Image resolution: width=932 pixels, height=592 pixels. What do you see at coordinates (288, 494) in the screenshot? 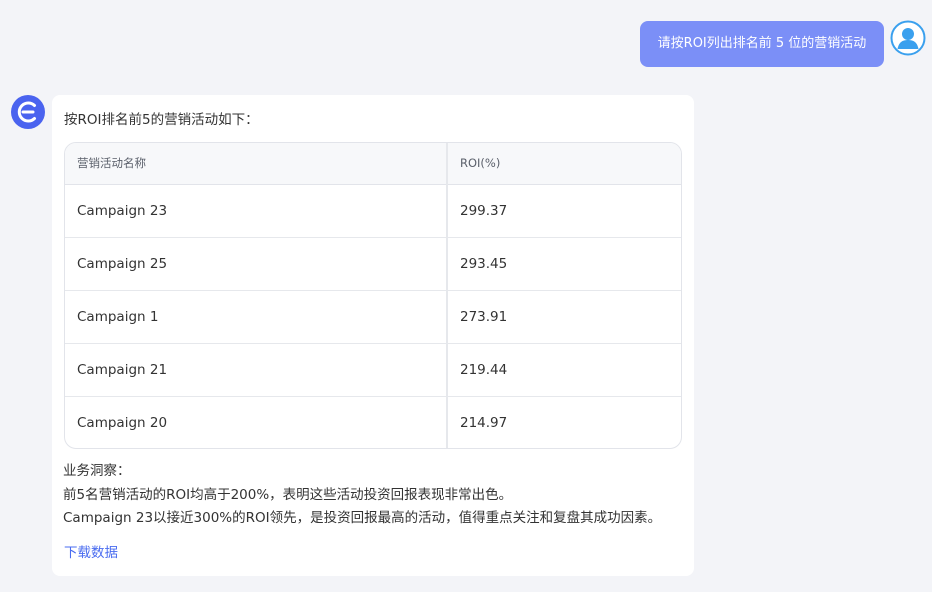
I see `insight-line: 前5名营销活动的ROI均高于200%，表明这些活动投资回报表现非常出色。` at bounding box center [288, 494].